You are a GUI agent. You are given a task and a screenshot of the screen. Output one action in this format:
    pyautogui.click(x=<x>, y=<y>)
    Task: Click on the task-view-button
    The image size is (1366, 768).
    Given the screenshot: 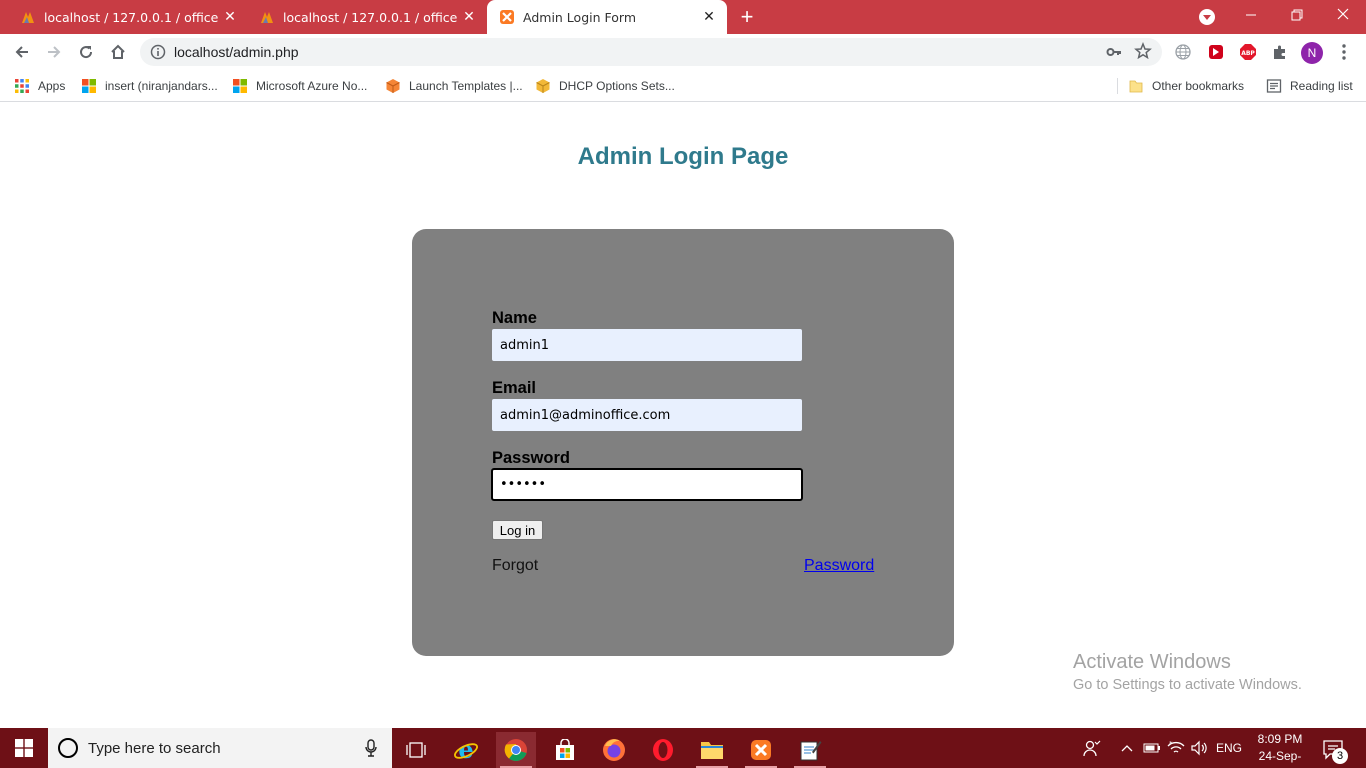 What is the action you would take?
    pyautogui.click(x=416, y=750)
    